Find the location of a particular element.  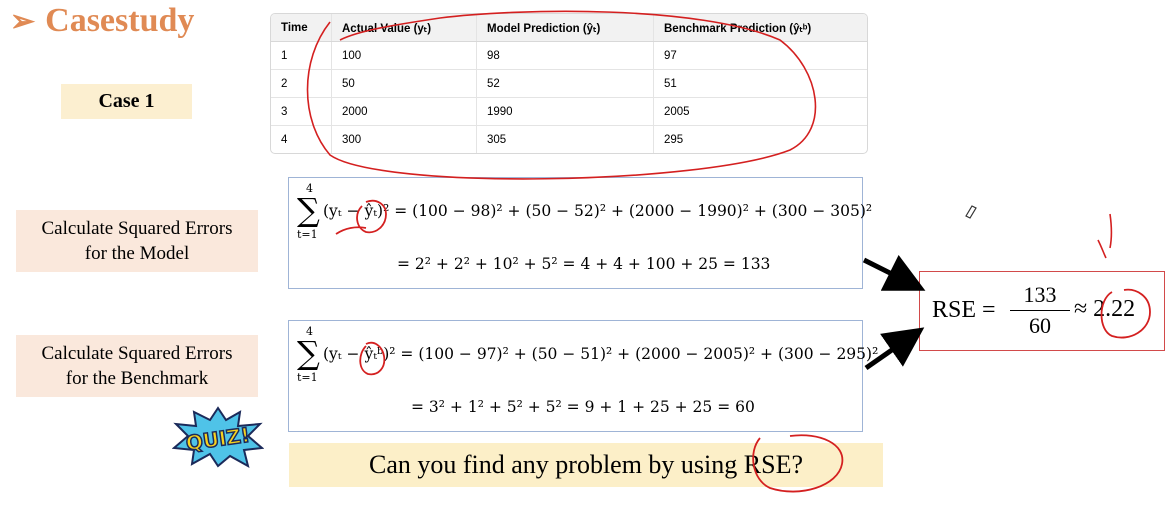

table-row: 4 300 305 295 is located at coordinates (569, 139).